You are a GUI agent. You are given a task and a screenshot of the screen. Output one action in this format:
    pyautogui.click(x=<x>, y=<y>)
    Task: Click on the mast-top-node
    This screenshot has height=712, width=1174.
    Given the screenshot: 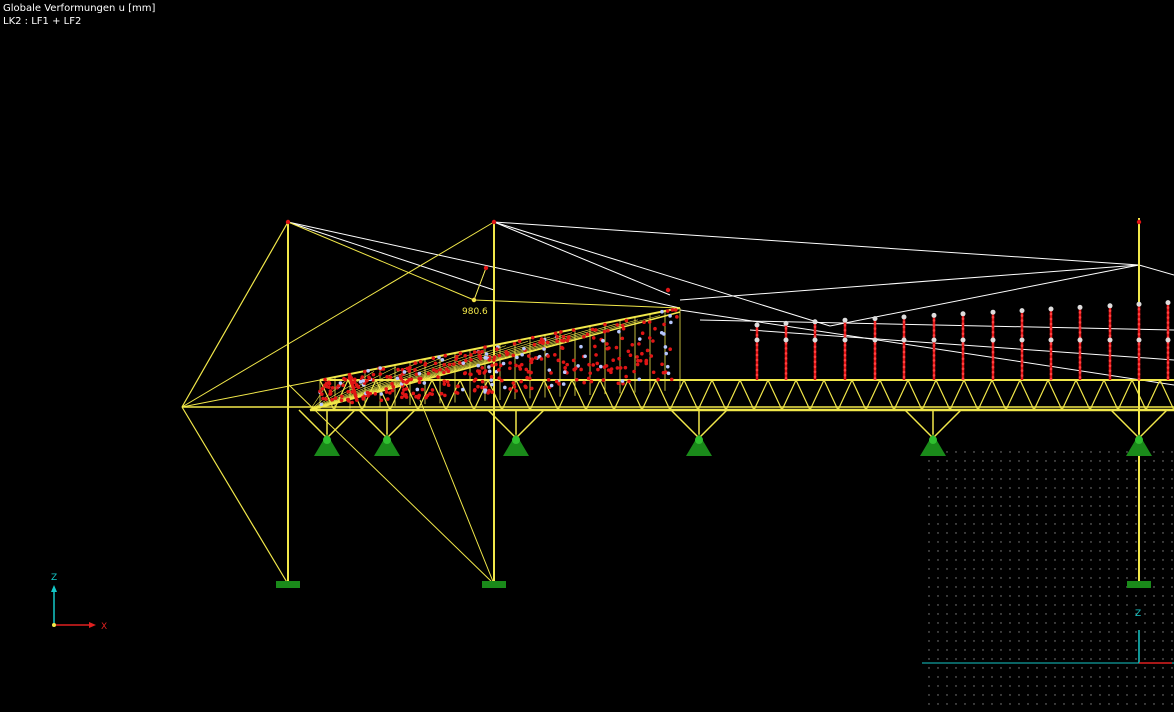 What is the action you would take?
    pyautogui.click(x=668, y=290)
    